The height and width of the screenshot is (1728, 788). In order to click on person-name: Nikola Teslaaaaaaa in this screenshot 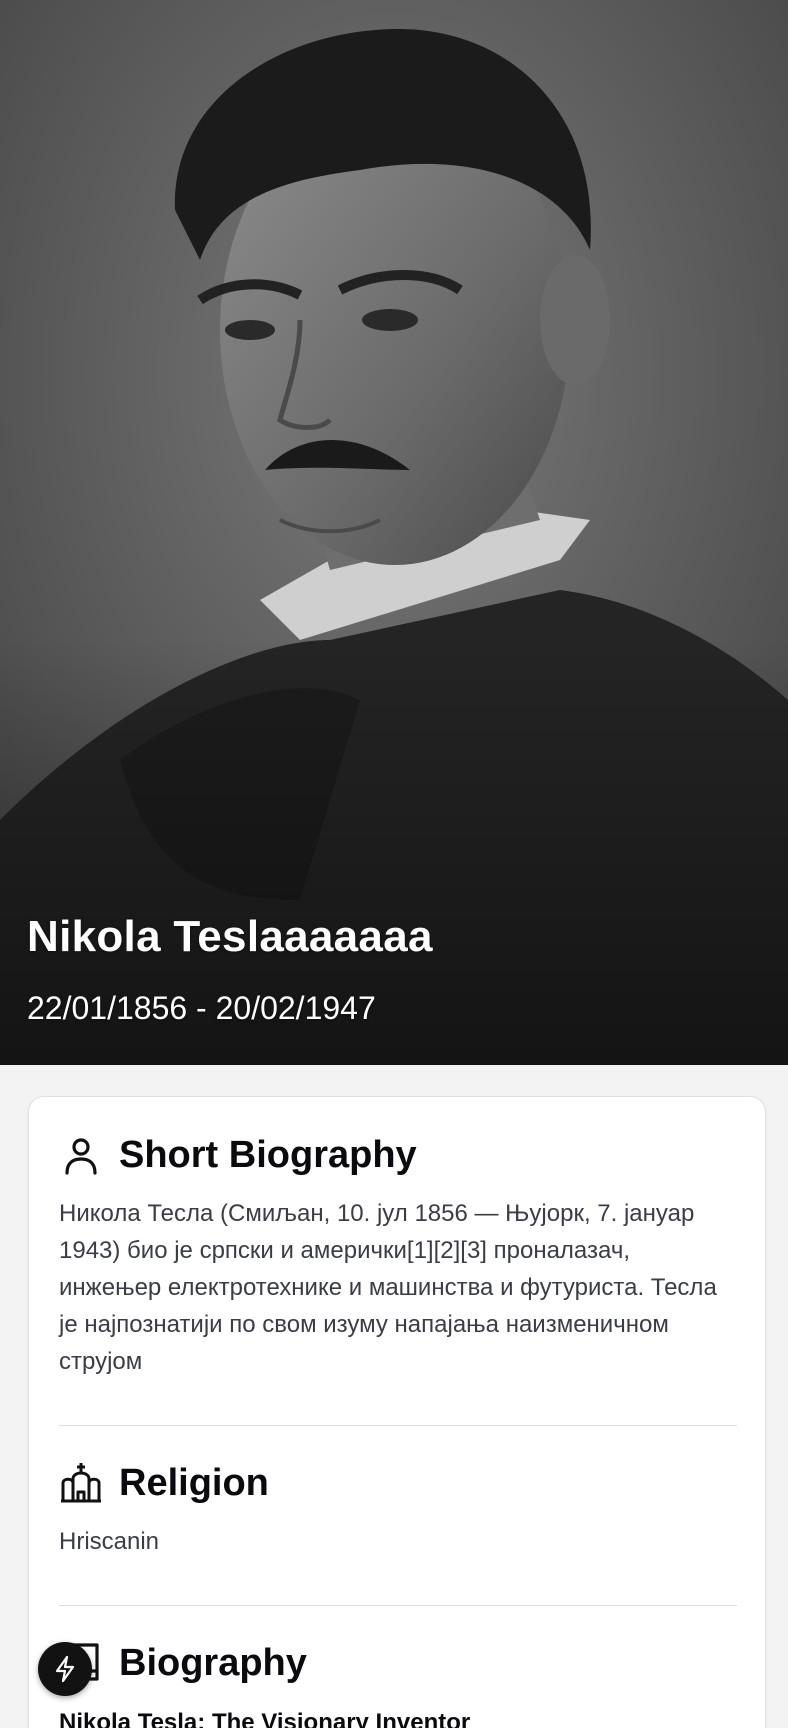, I will do `click(230, 936)`.